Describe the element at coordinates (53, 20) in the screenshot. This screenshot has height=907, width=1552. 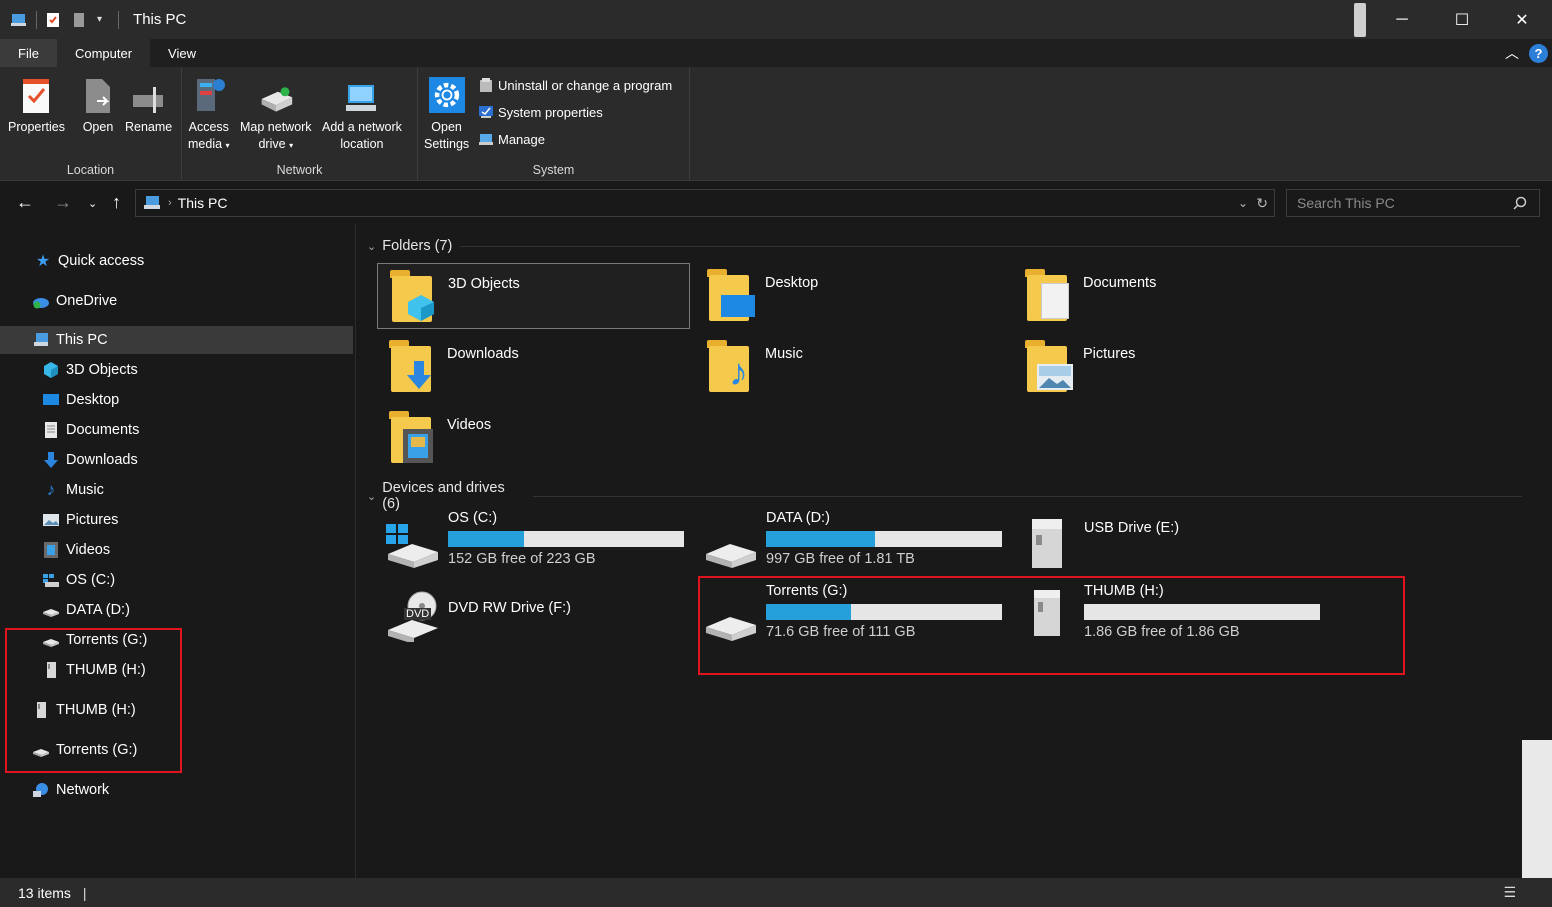
I see `properties-quick-icon` at that location.